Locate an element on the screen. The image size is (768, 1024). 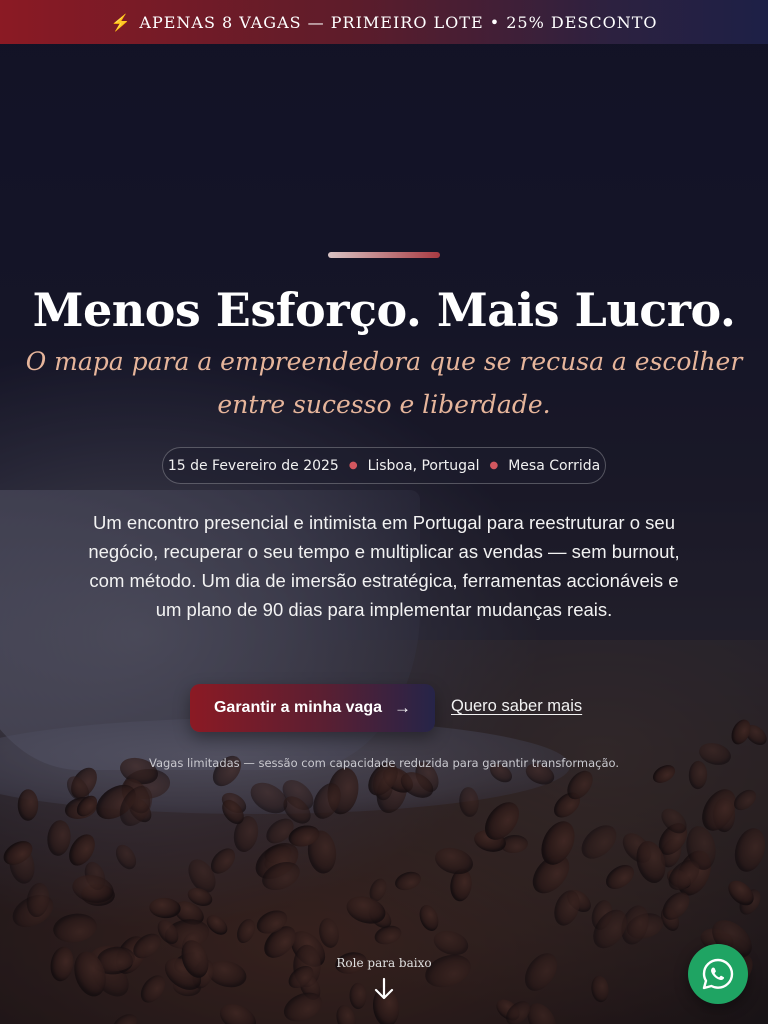
lightning-icon: ⚡ is located at coordinates (121, 22).